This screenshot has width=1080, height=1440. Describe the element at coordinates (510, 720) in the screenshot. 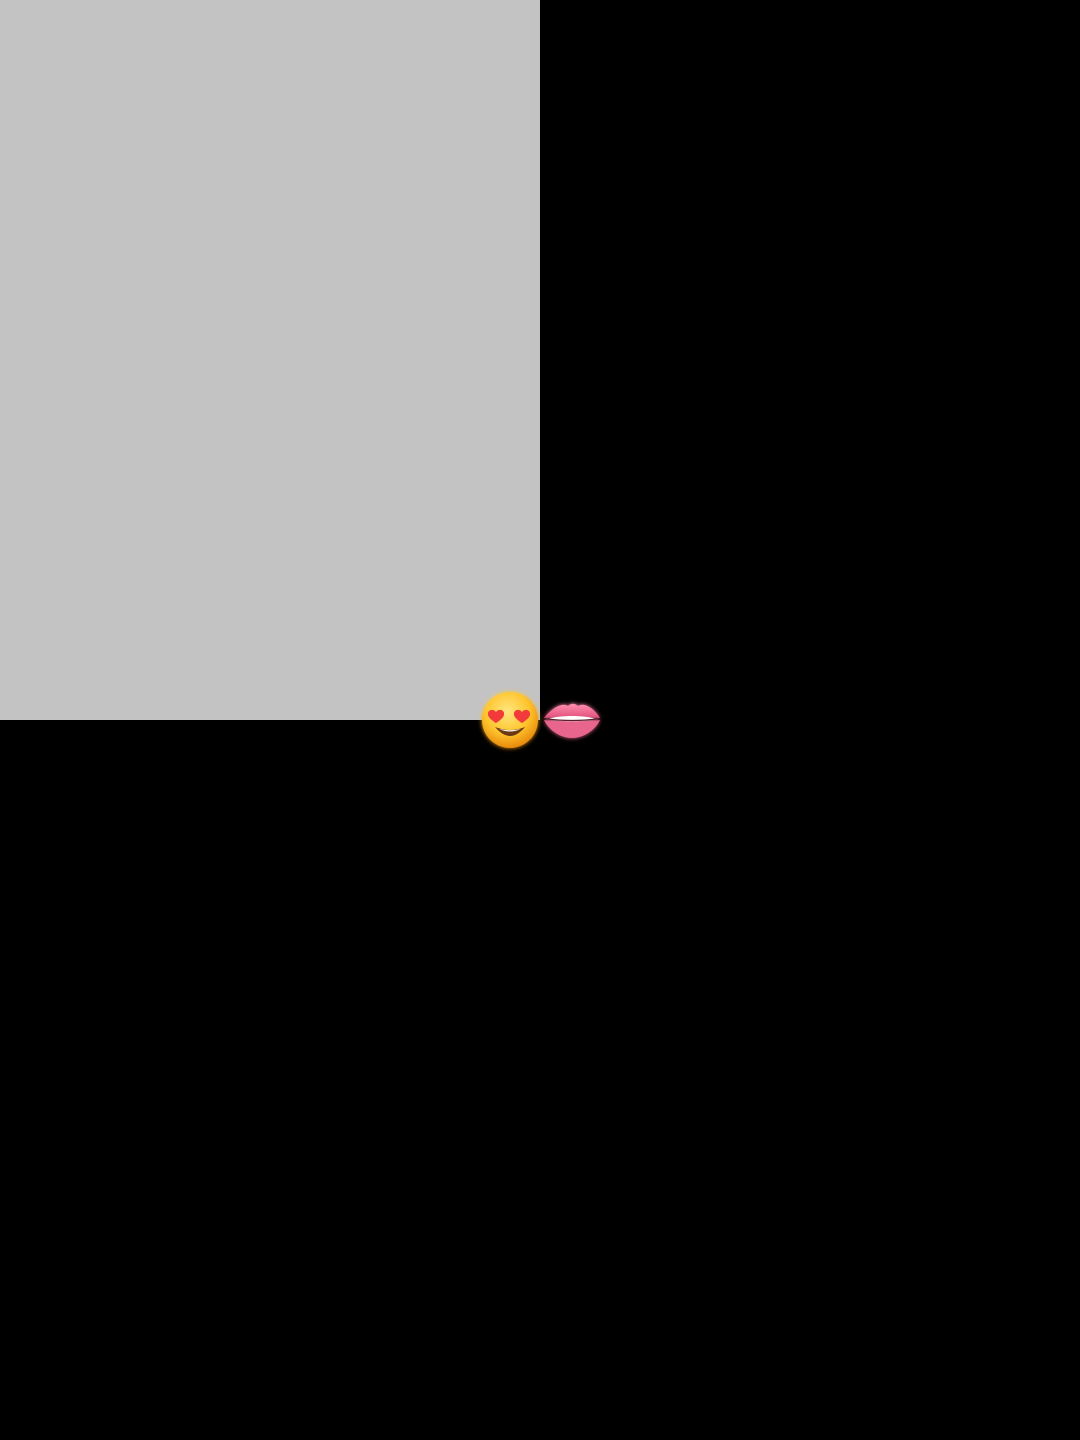

I see `heart-eyes-face-icon` at that location.